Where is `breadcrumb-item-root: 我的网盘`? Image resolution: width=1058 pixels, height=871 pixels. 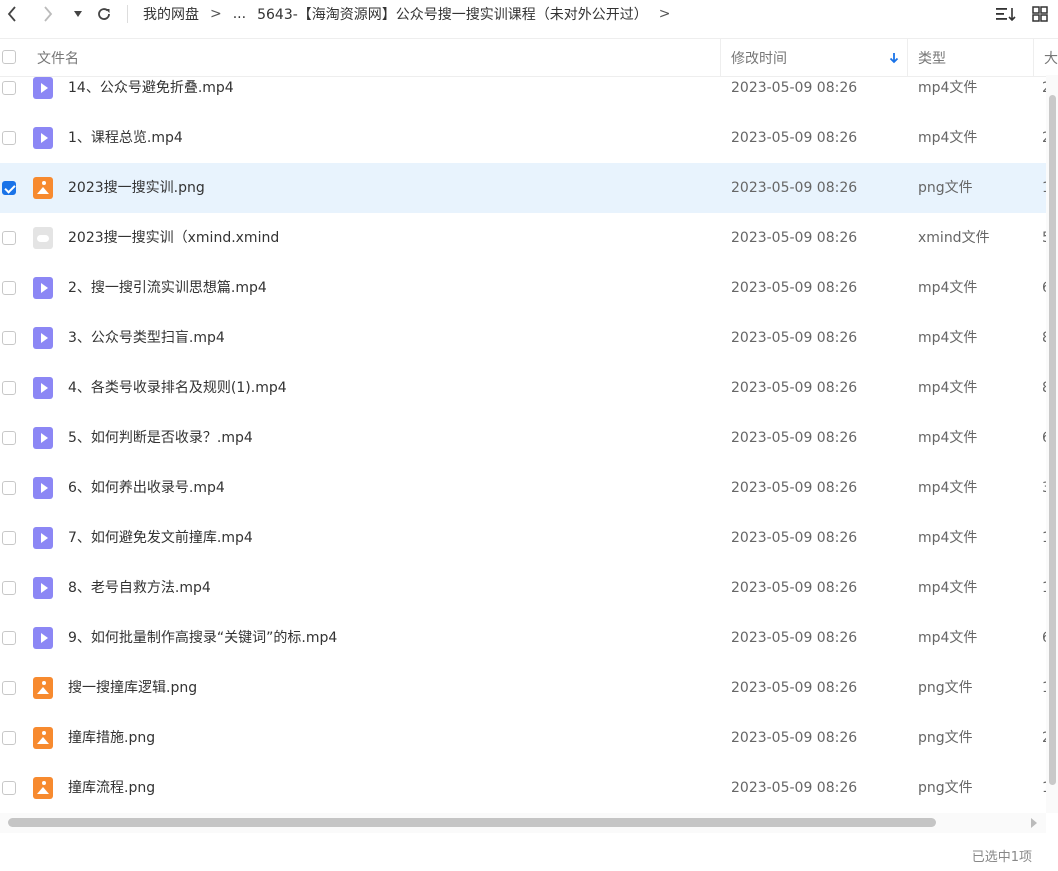 breadcrumb-item-root: 我的网盘 is located at coordinates (171, 14).